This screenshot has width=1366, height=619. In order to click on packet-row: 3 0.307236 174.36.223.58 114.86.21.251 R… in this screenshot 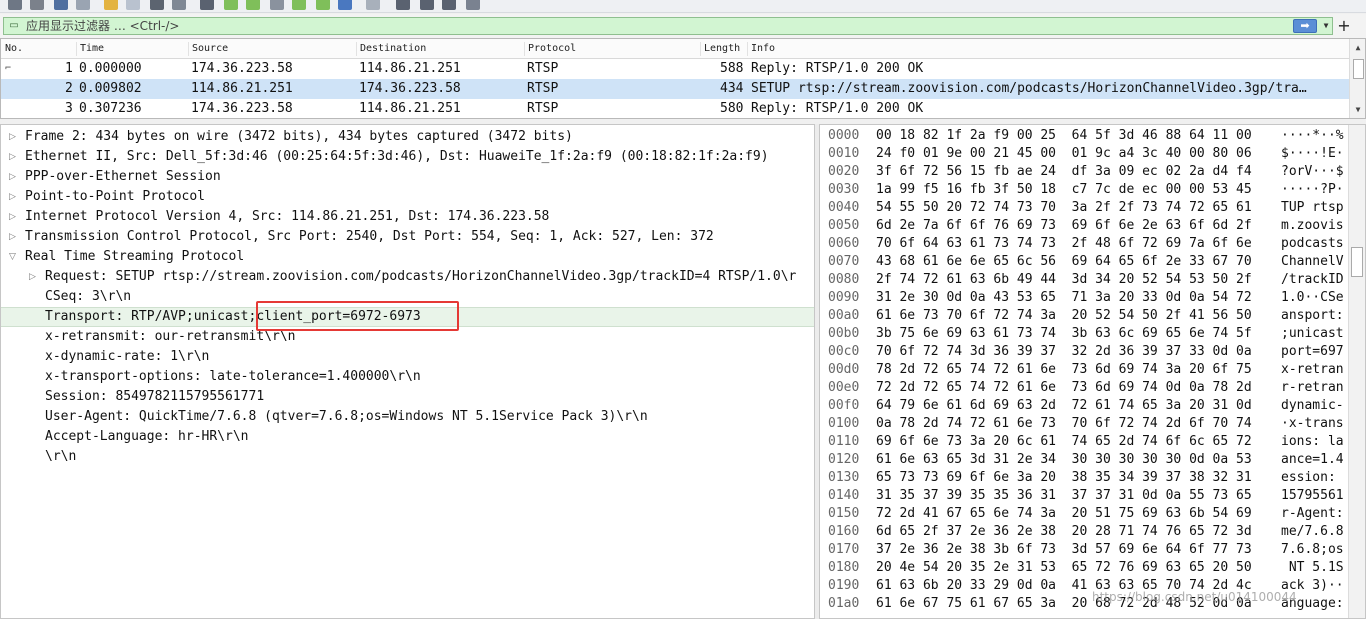, I will do `click(675, 108)`.